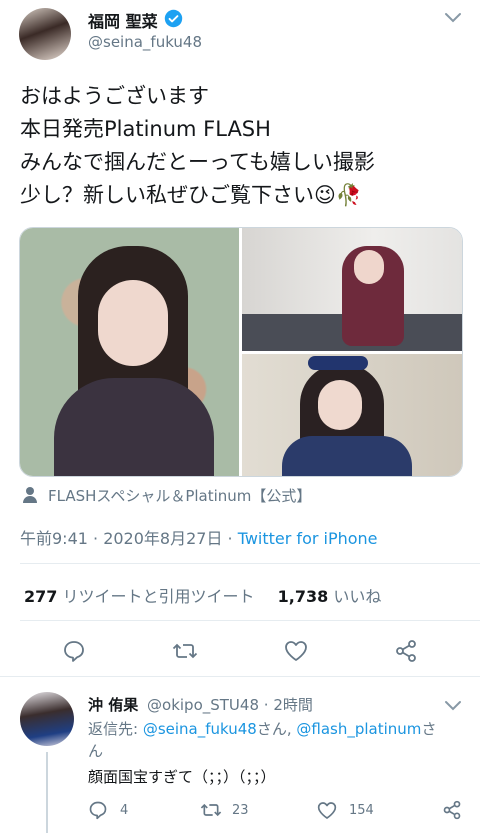 This screenshot has height=833, width=480. What do you see at coordinates (108, 810) in the screenshot?
I see `reply-reply-button: 4` at bounding box center [108, 810].